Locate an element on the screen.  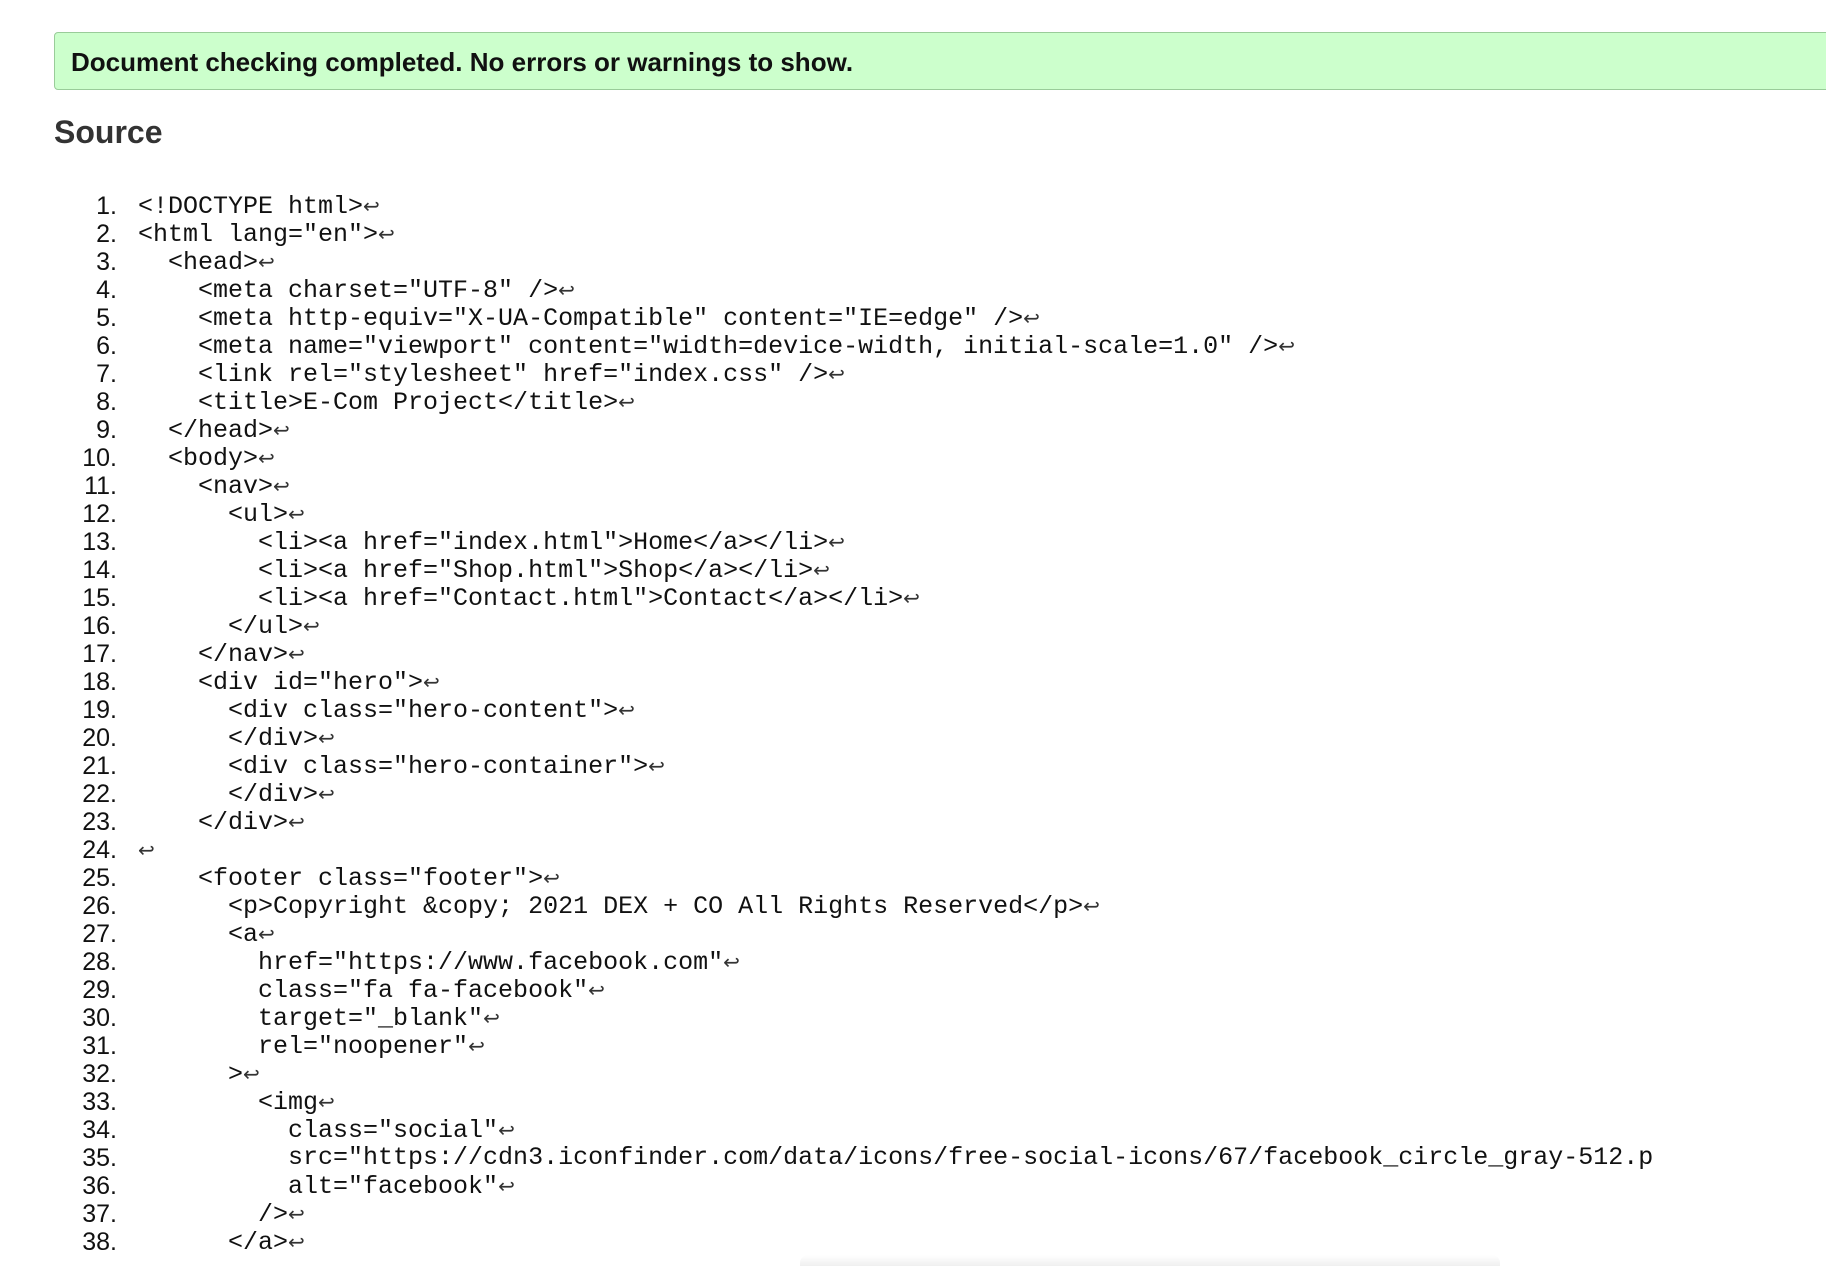
line-code-text: <ul> is located at coordinates (213, 514).